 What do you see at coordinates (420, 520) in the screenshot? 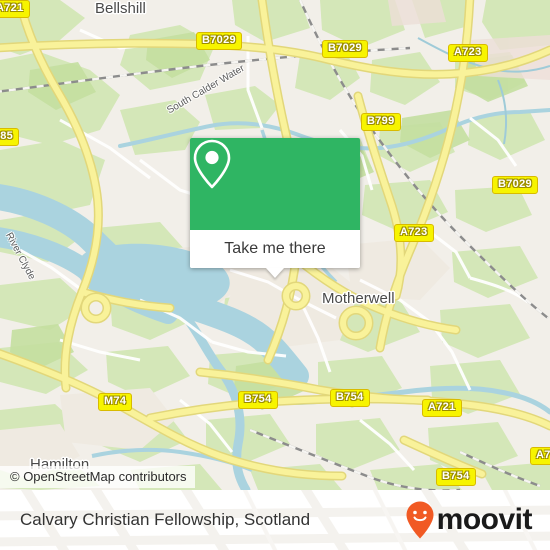
I see `moovit-pin-icon` at bounding box center [420, 520].